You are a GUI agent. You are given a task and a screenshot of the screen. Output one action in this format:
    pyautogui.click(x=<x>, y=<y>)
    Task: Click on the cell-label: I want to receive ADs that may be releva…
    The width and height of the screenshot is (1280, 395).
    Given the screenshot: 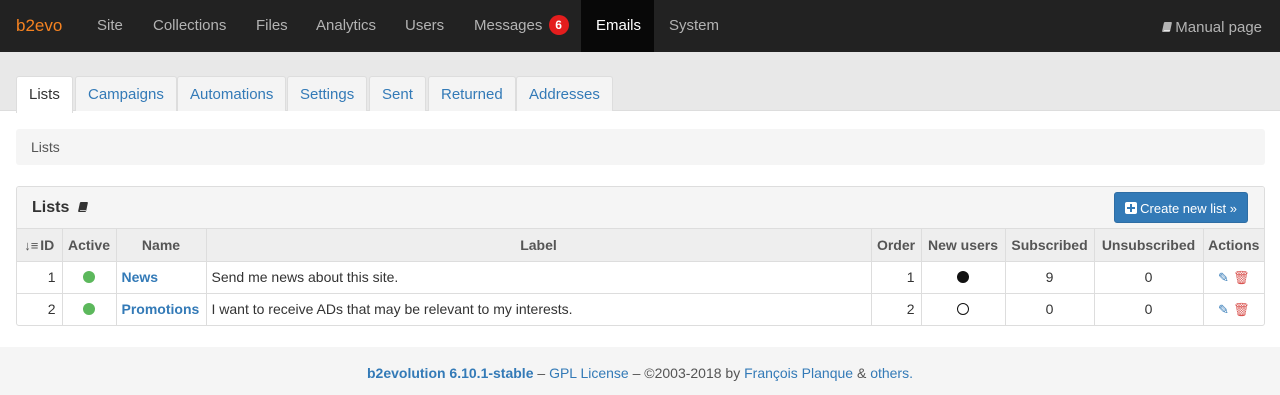 What is the action you would take?
    pyautogui.click(x=539, y=309)
    